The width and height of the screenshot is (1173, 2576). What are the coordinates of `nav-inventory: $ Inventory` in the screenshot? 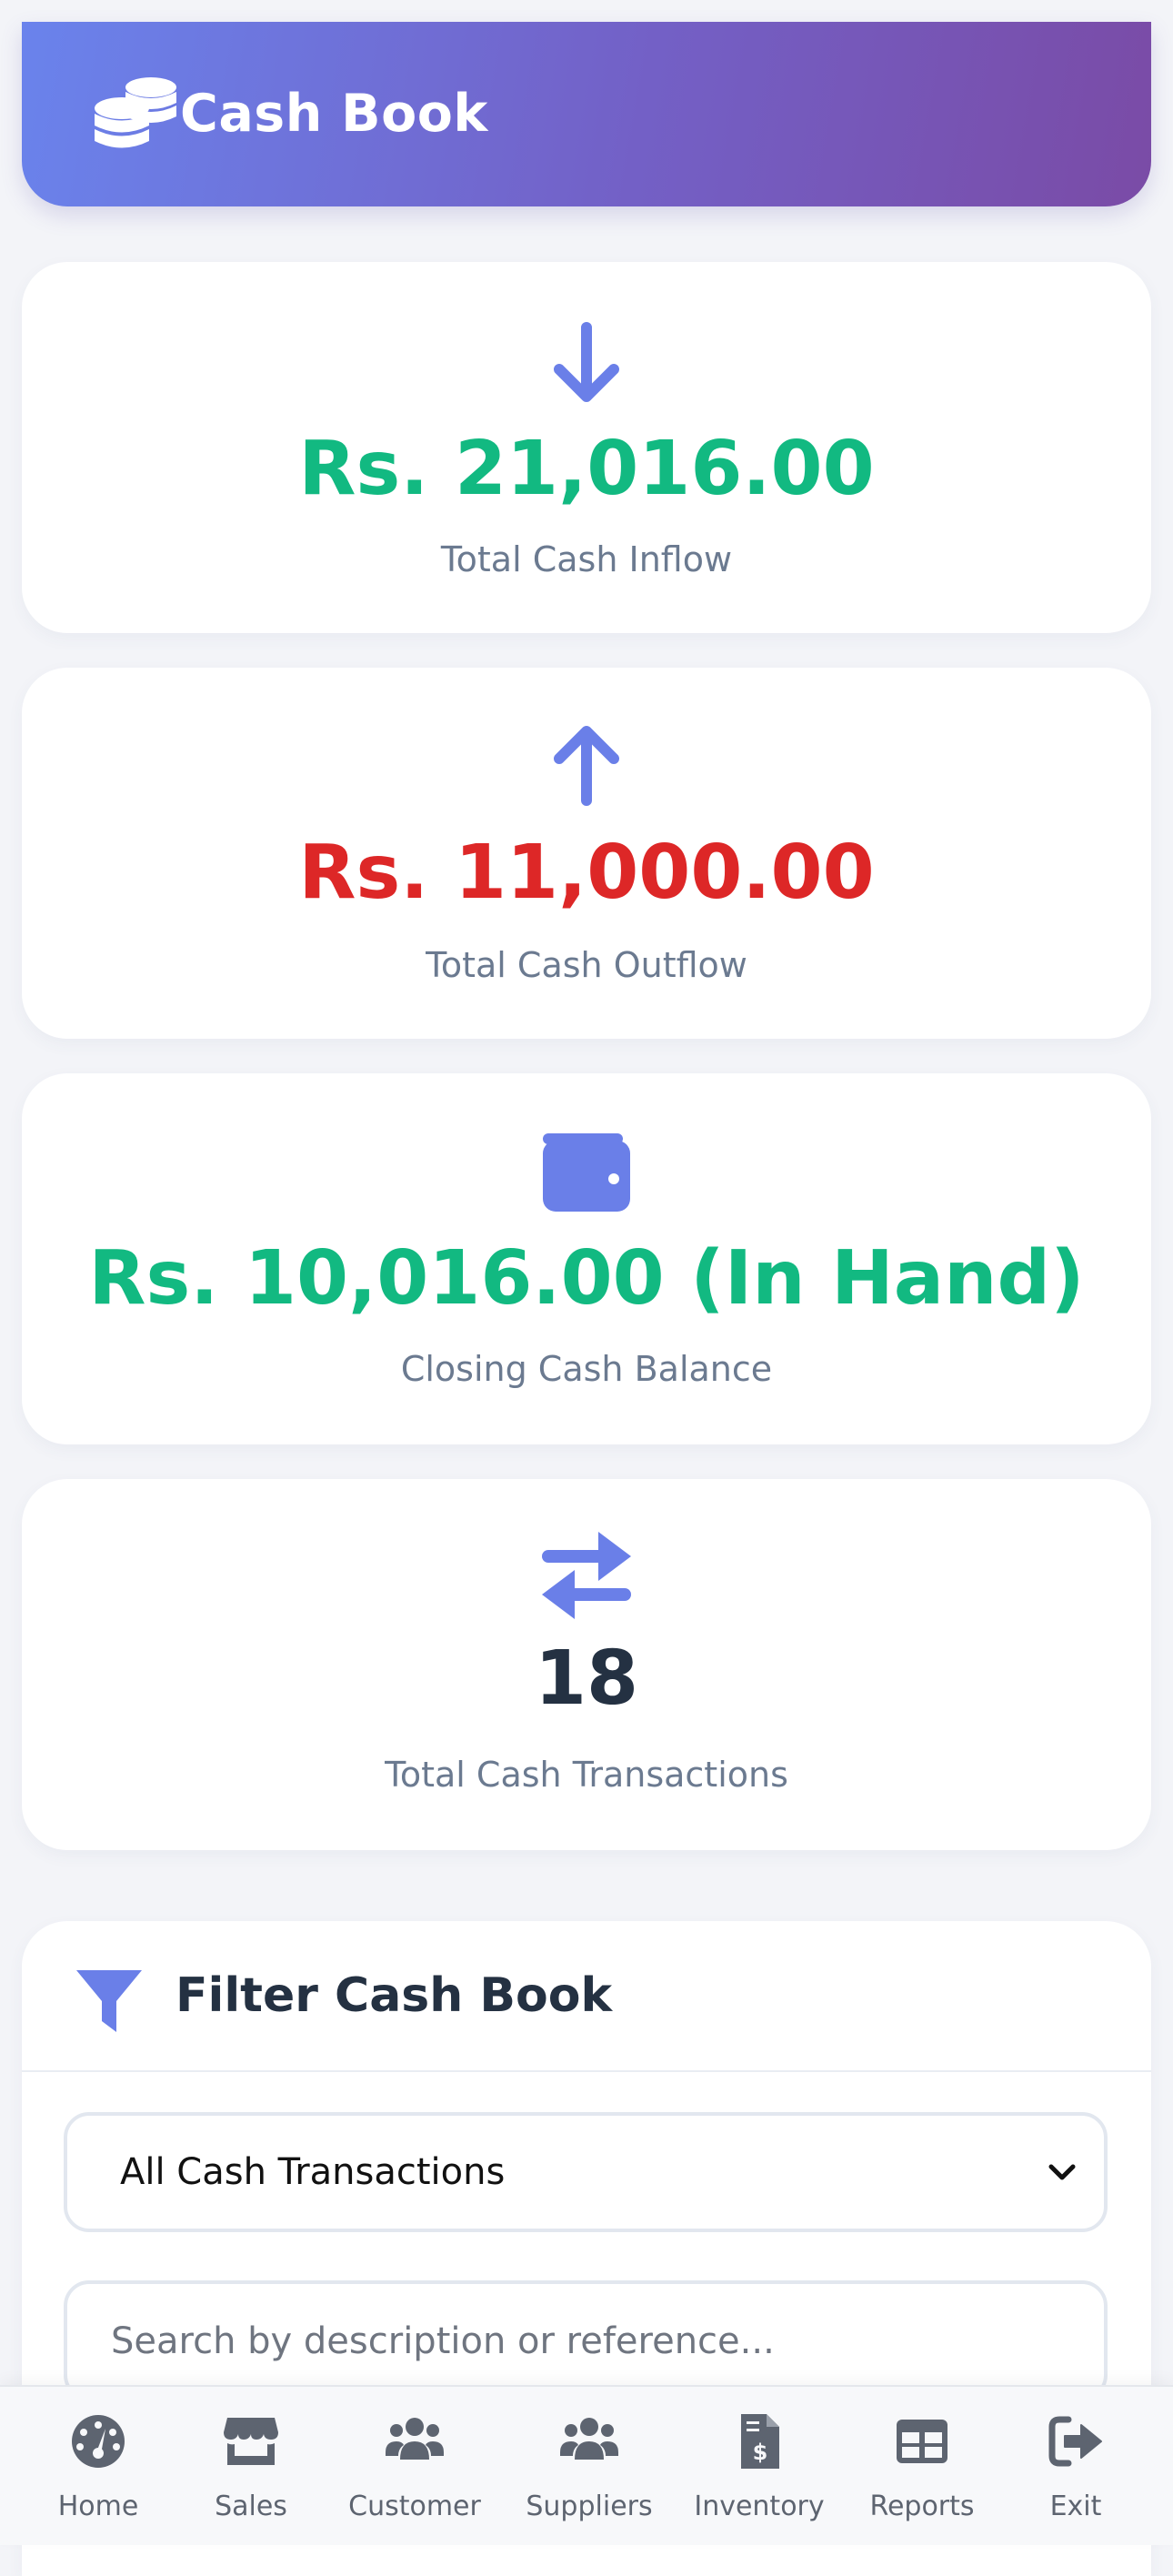 It's located at (759, 2466).